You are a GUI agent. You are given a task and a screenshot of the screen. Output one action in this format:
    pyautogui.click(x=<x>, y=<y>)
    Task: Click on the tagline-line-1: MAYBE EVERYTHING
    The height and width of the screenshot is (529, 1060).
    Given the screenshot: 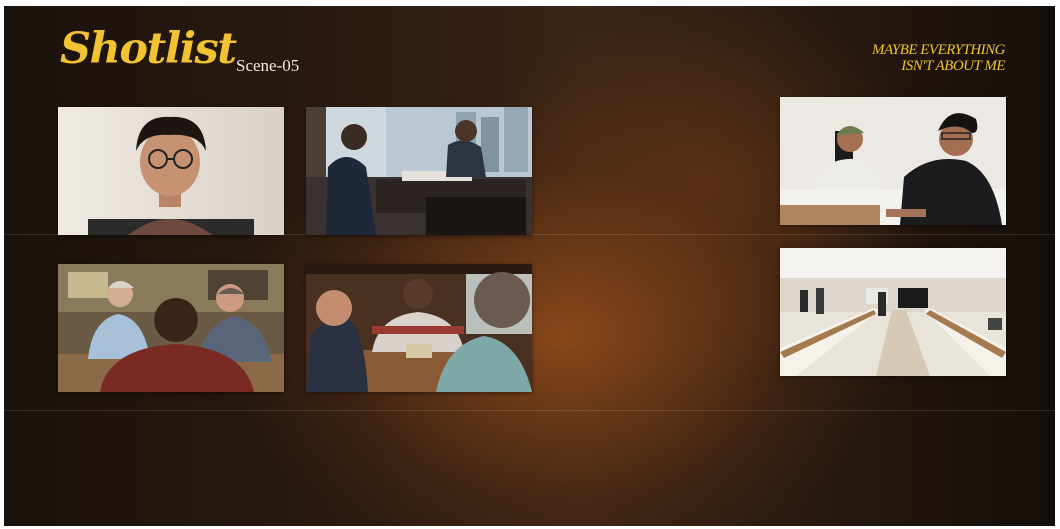 What is the action you would take?
    pyautogui.click(x=938, y=50)
    